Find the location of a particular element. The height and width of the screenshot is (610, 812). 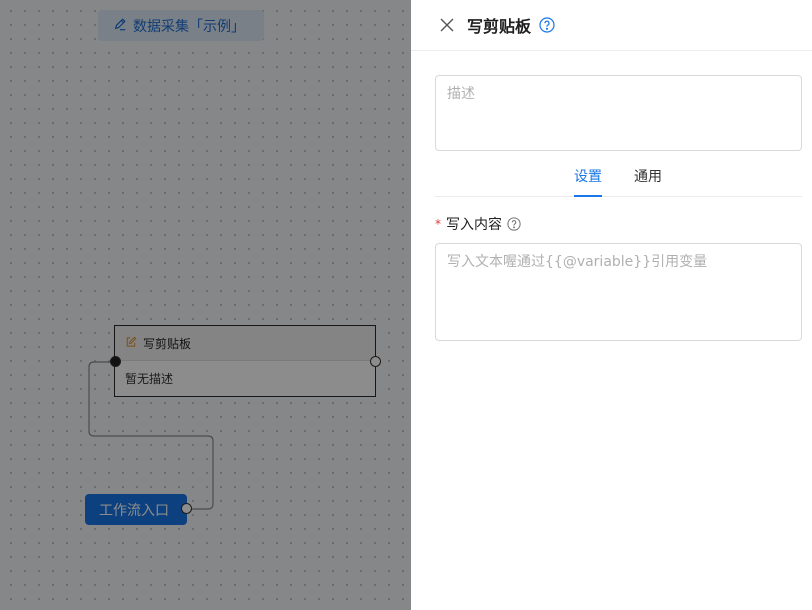

description-textarea: 描述 is located at coordinates (618, 113).